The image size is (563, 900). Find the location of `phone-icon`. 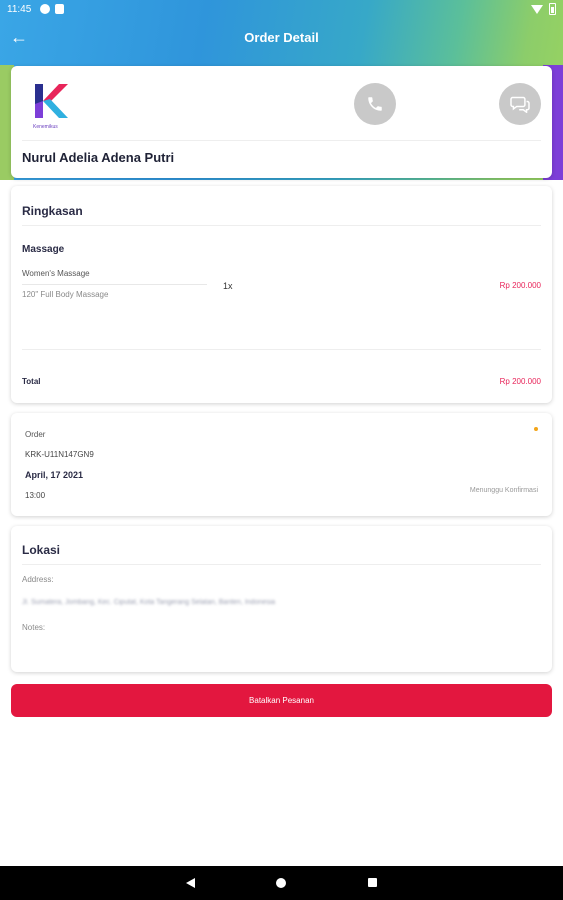

phone-icon is located at coordinates (375, 104).